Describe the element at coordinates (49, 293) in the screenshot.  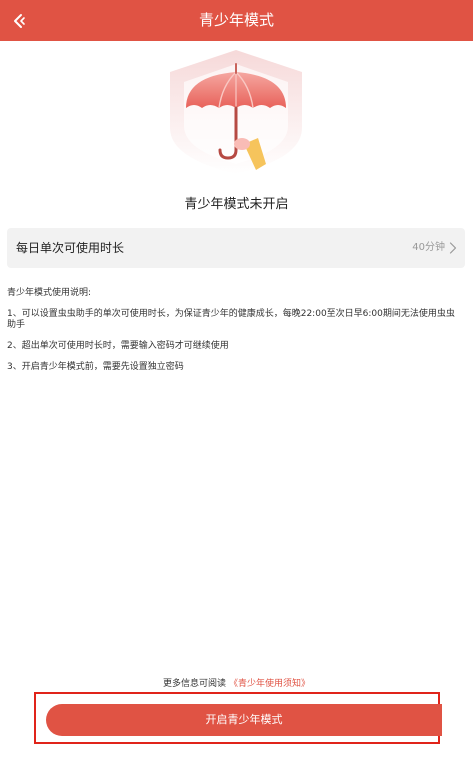
I see `description-title: 青少年模式使用说明:` at that location.